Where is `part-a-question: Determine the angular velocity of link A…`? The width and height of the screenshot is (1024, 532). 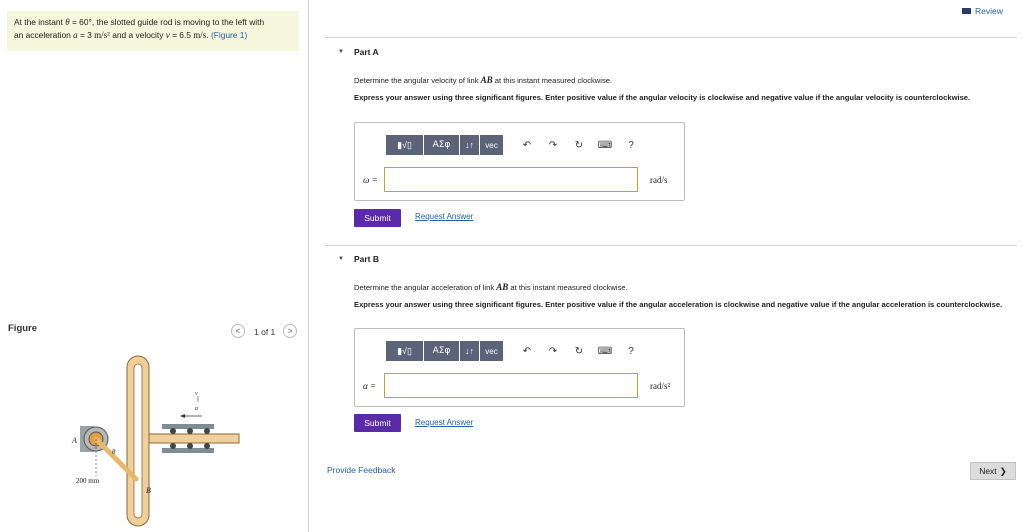
part-a-question: Determine the angular velocity of link A… is located at coordinates (483, 80).